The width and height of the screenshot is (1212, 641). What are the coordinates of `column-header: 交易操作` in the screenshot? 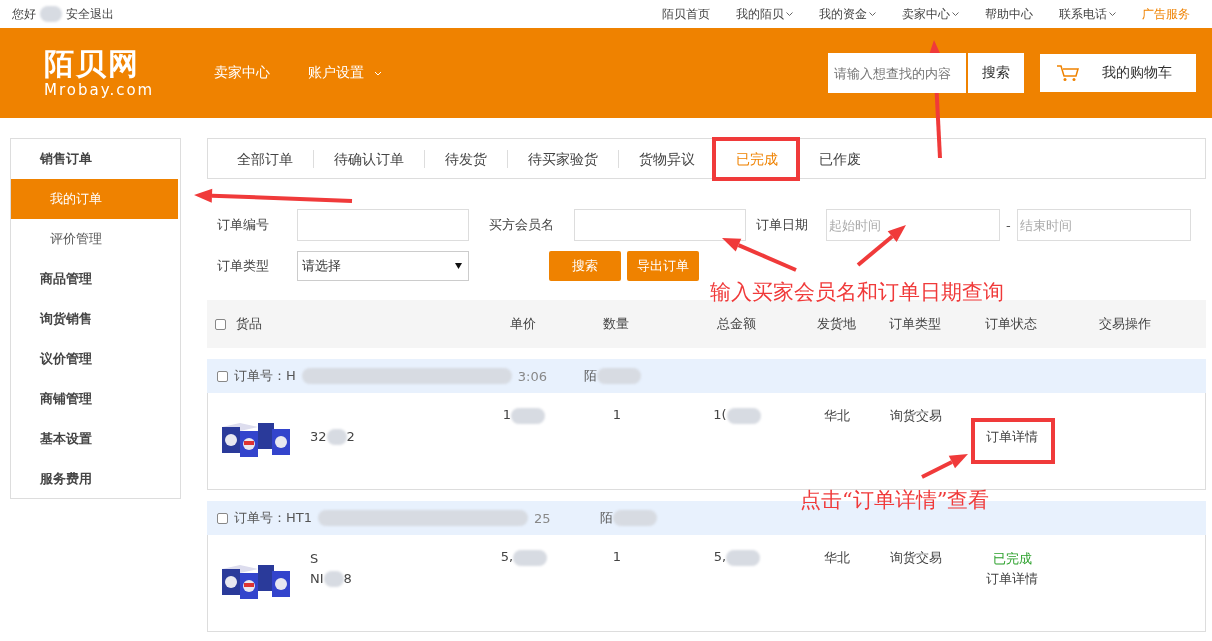 It's located at (1125, 324).